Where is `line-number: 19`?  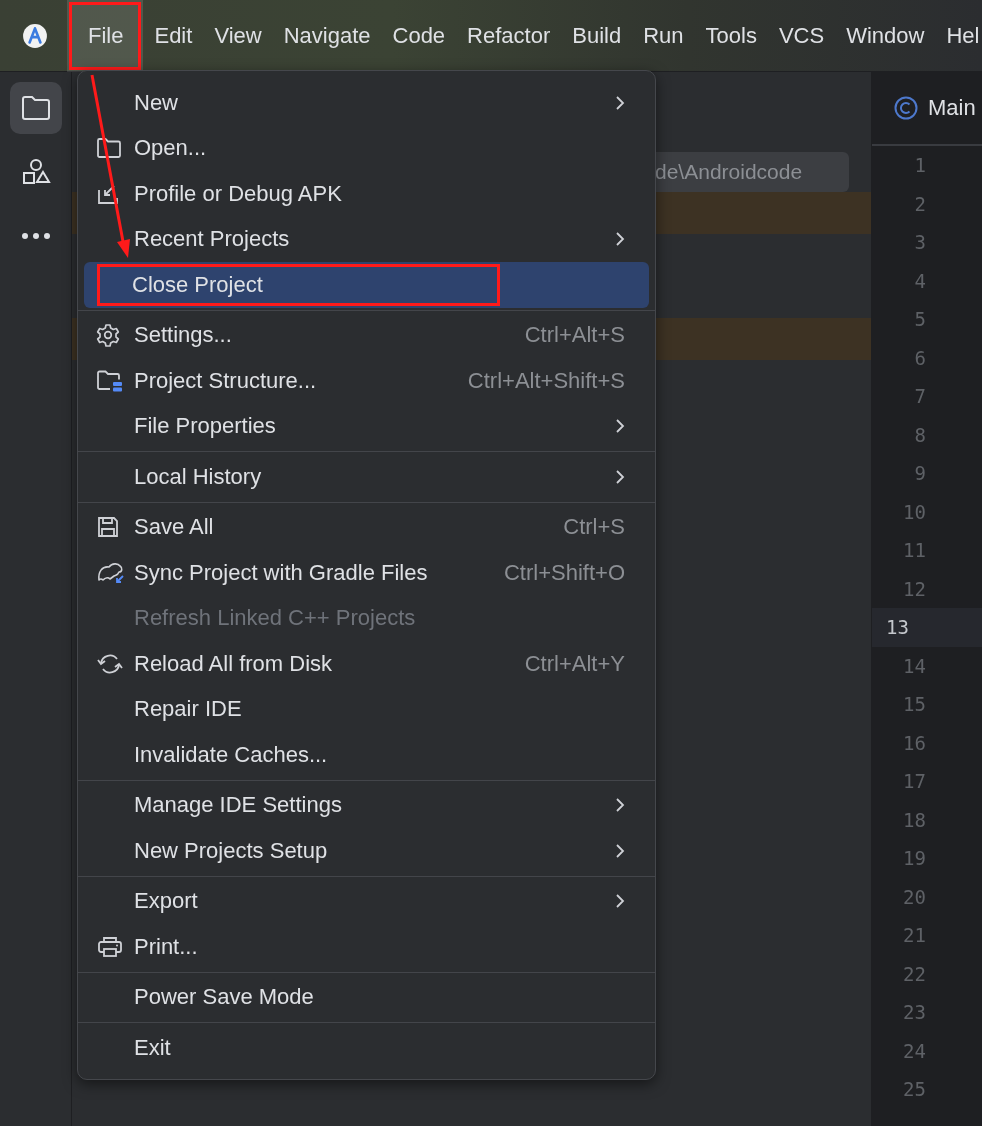
line-number: 19 is located at coordinates (914, 858).